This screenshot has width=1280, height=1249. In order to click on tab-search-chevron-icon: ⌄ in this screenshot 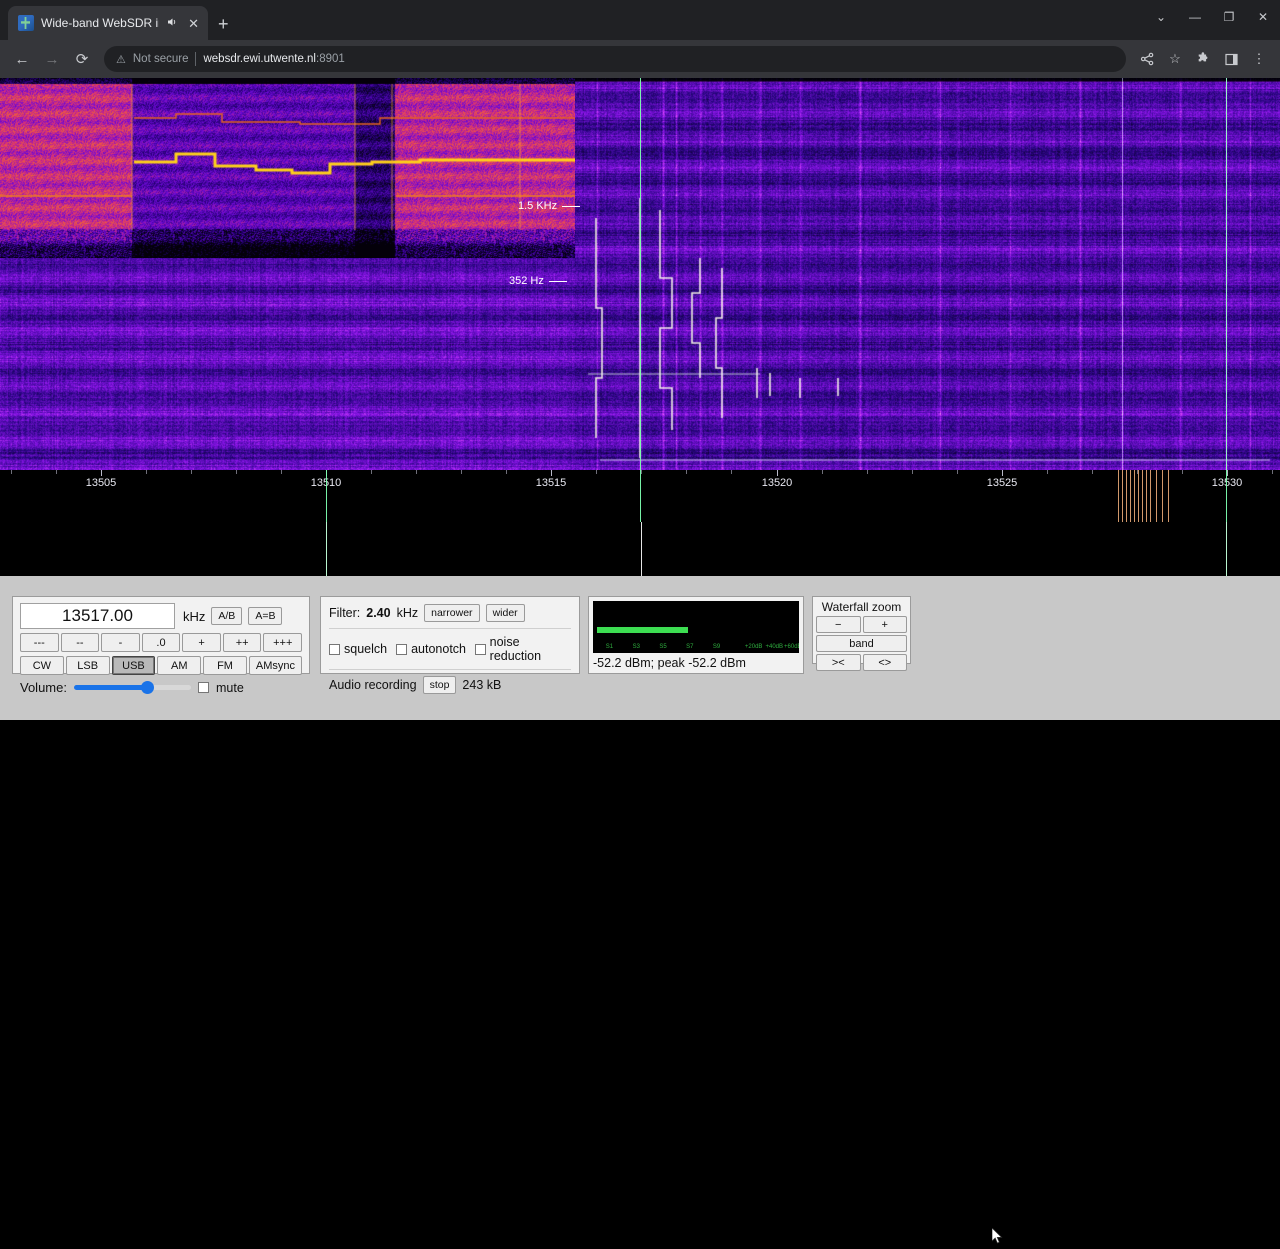, I will do `click(1161, 17)`.